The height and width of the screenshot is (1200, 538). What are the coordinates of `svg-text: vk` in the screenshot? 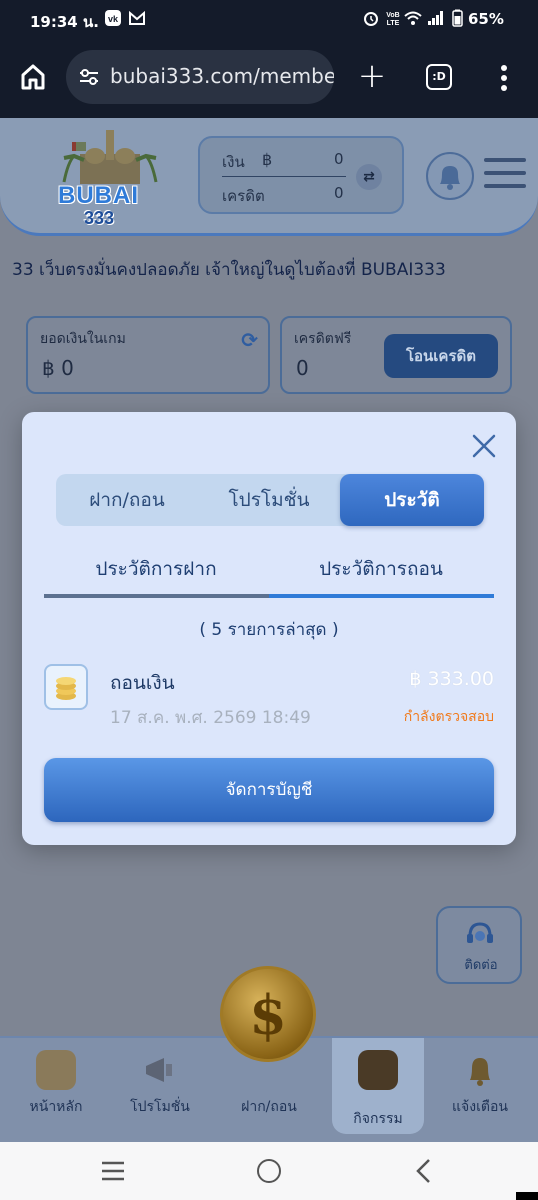 It's located at (113, 19).